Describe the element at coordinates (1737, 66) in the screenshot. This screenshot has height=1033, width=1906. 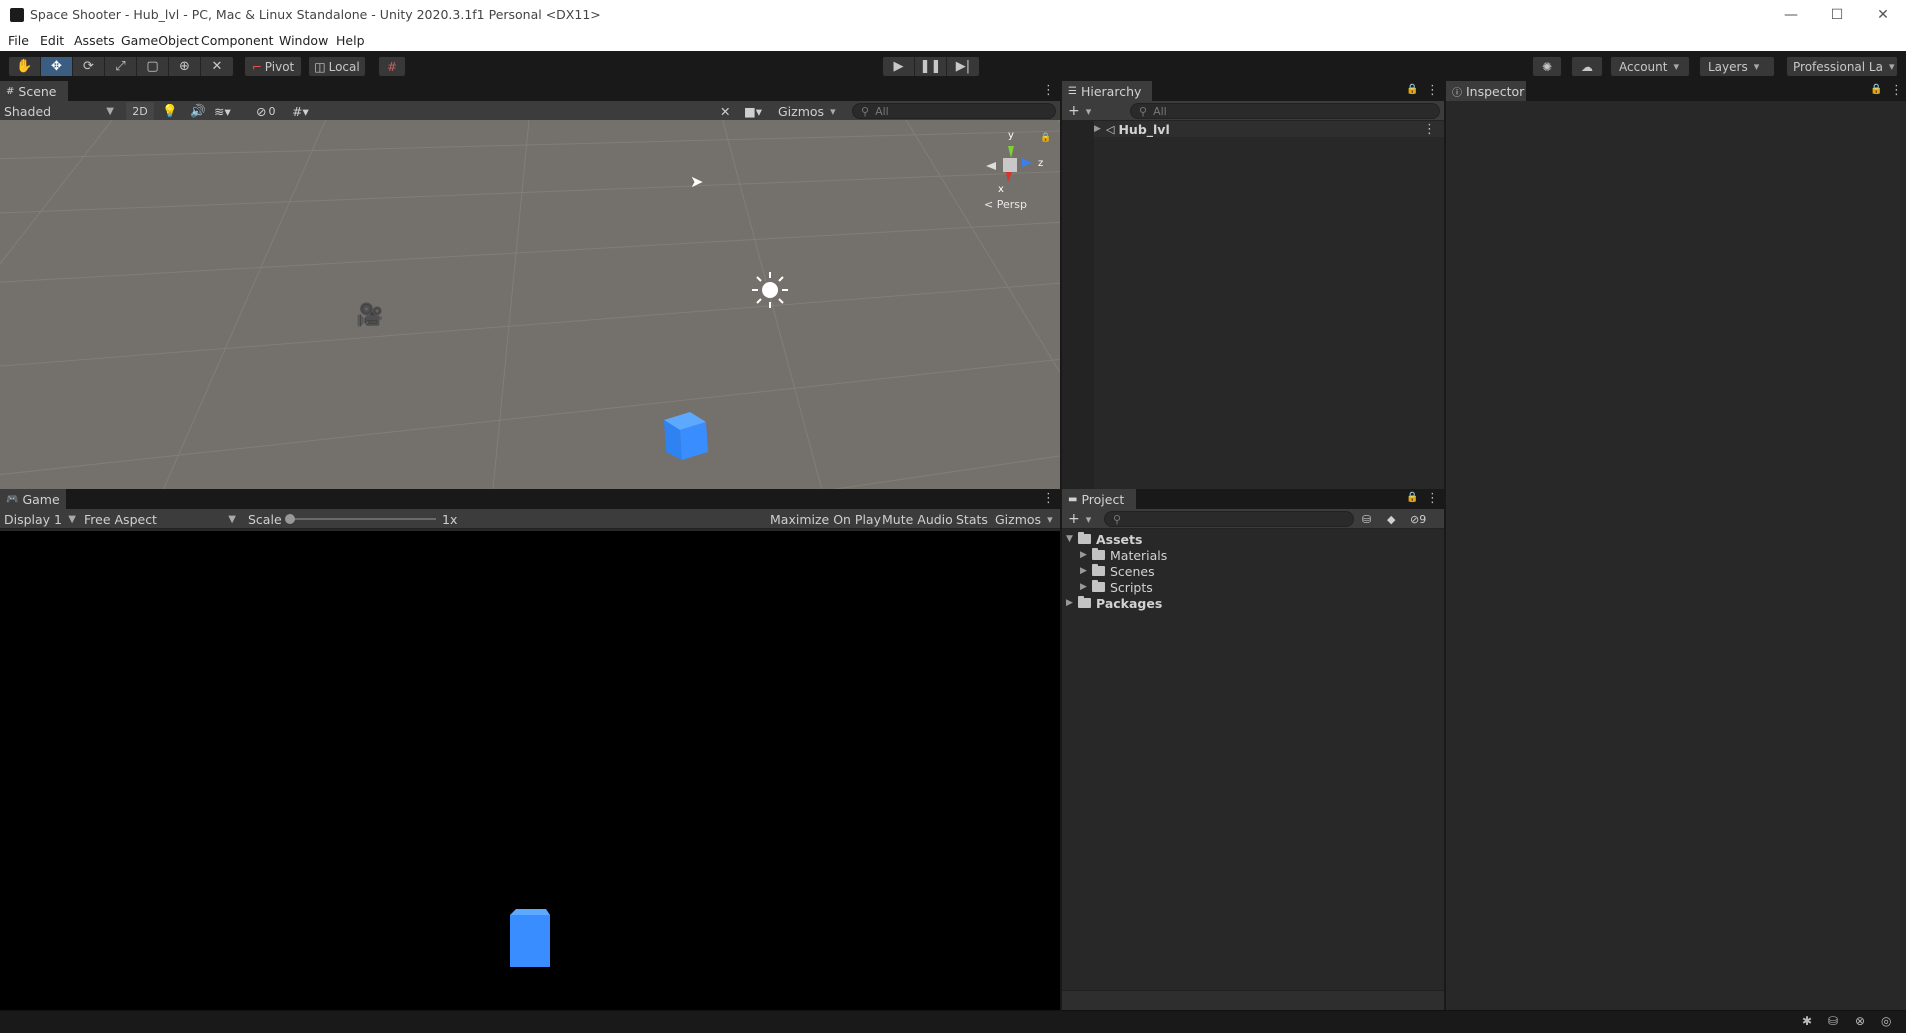
I see `layers-dropdown: Layers` at that location.